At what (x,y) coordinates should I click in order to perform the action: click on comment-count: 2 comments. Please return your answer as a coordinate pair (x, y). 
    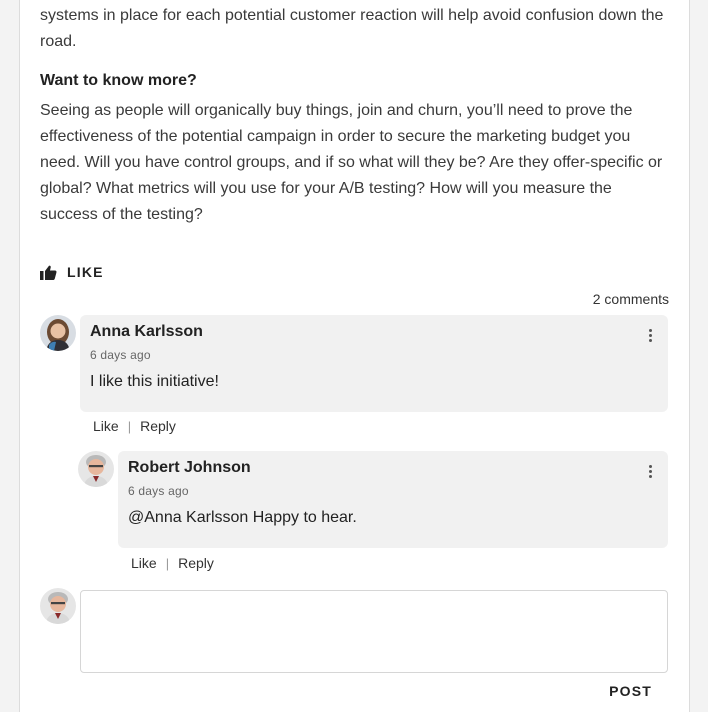
    Looking at the image, I should click on (630, 299).